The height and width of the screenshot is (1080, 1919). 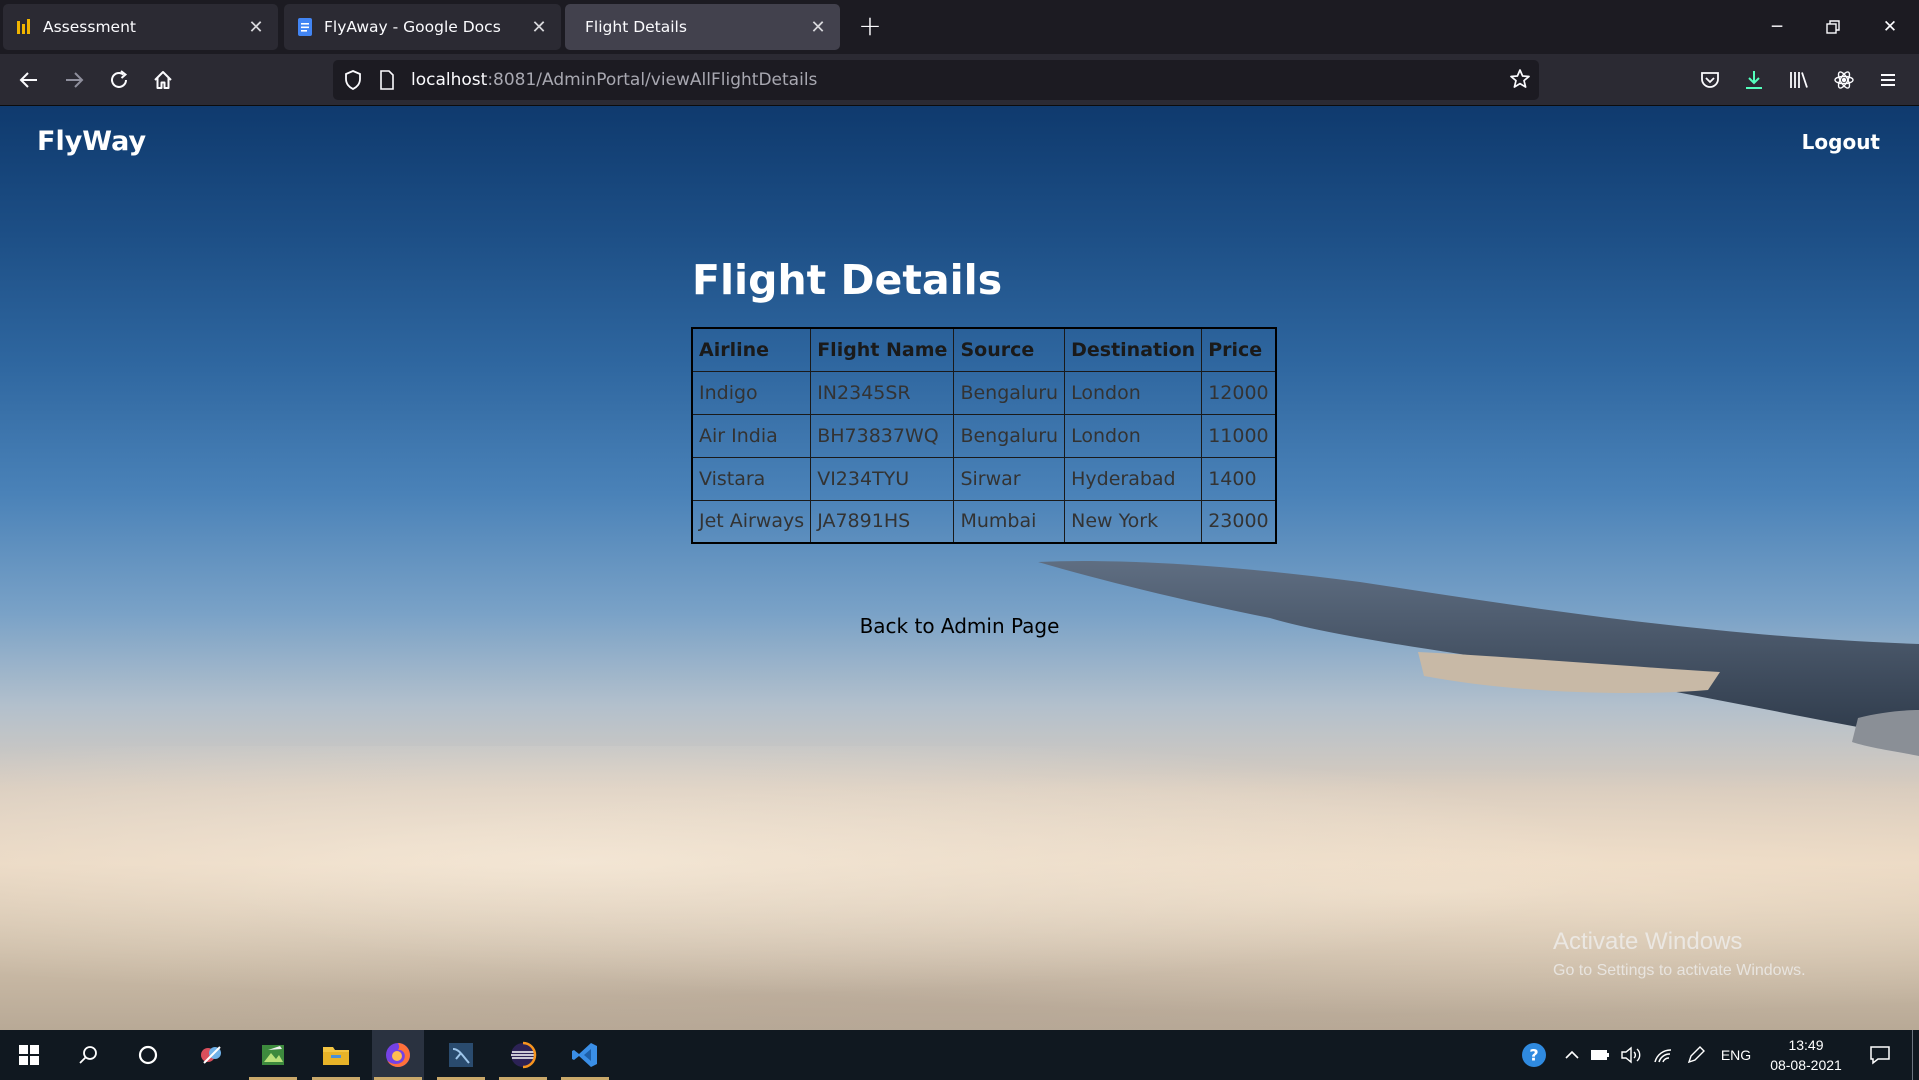 I want to click on firefox-icon, so click(x=398, y=1055).